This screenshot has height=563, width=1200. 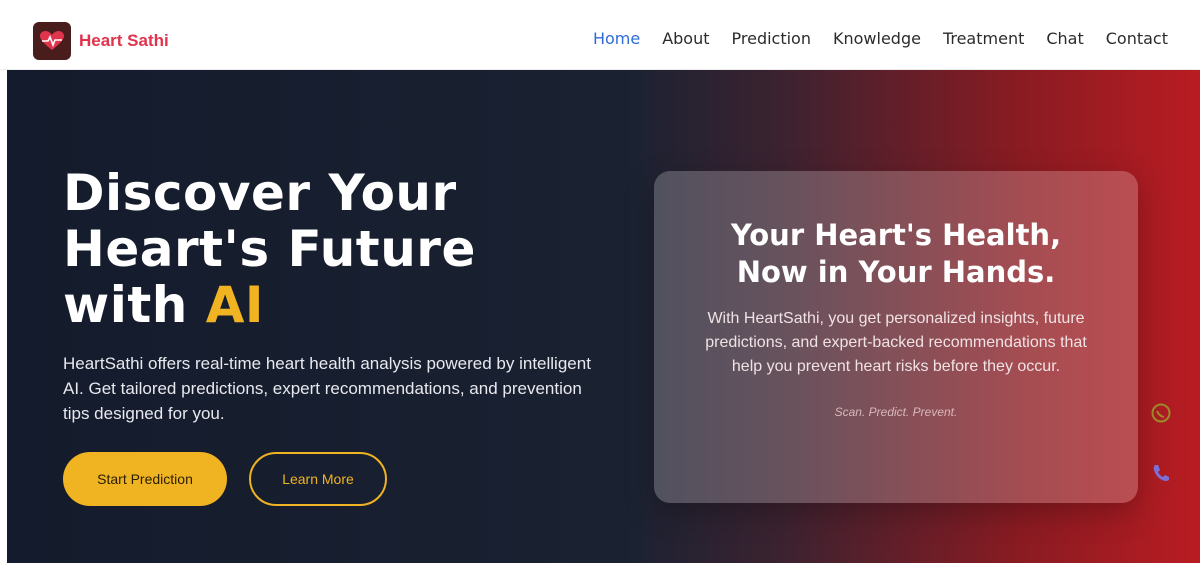 What do you see at coordinates (318, 479) in the screenshot?
I see `learn-more-button: Learn More` at bounding box center [318, 479].